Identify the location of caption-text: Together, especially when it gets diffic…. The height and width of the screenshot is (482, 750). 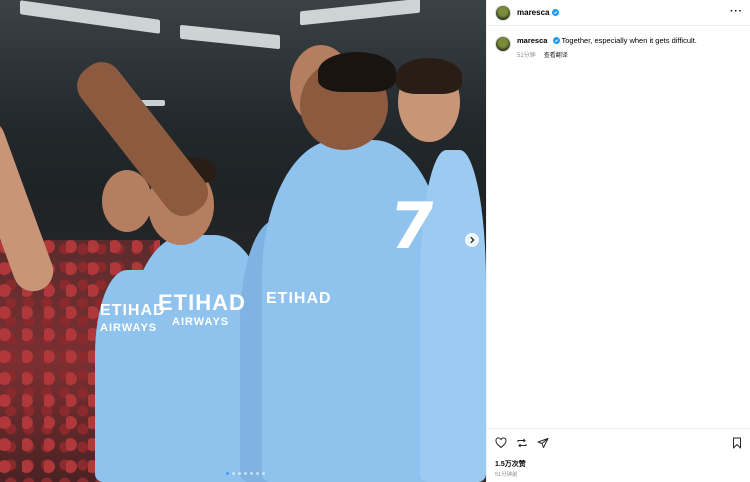
(629, 40).